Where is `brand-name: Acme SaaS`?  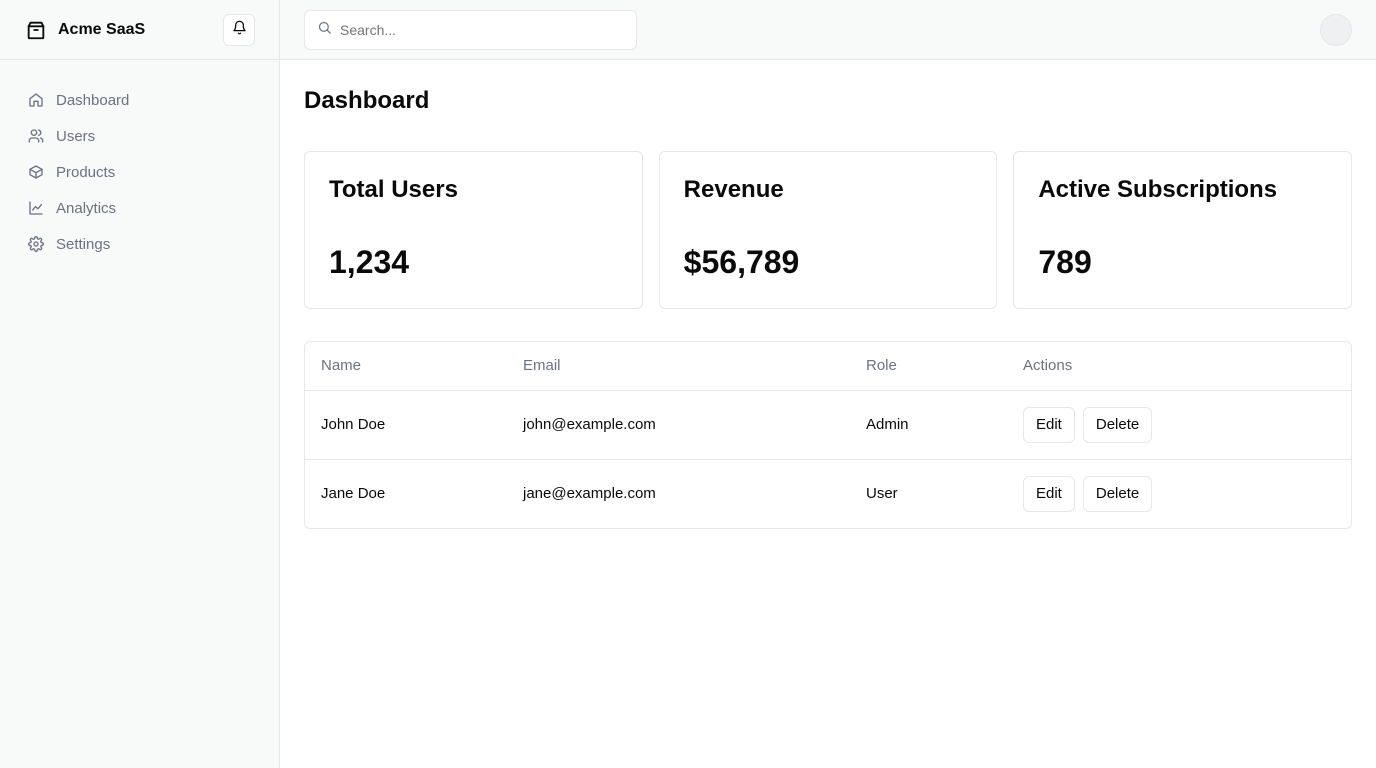 brand-name: Acme SaaS is located at coordinates (102, 29).